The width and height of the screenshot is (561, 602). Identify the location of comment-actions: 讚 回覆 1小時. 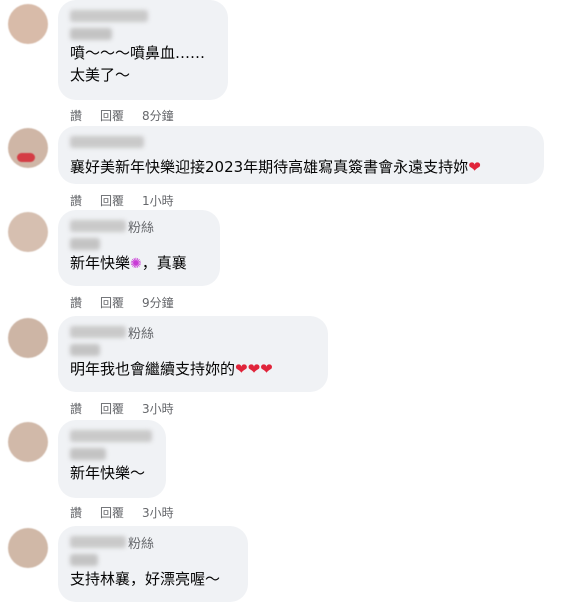
(131, 200).